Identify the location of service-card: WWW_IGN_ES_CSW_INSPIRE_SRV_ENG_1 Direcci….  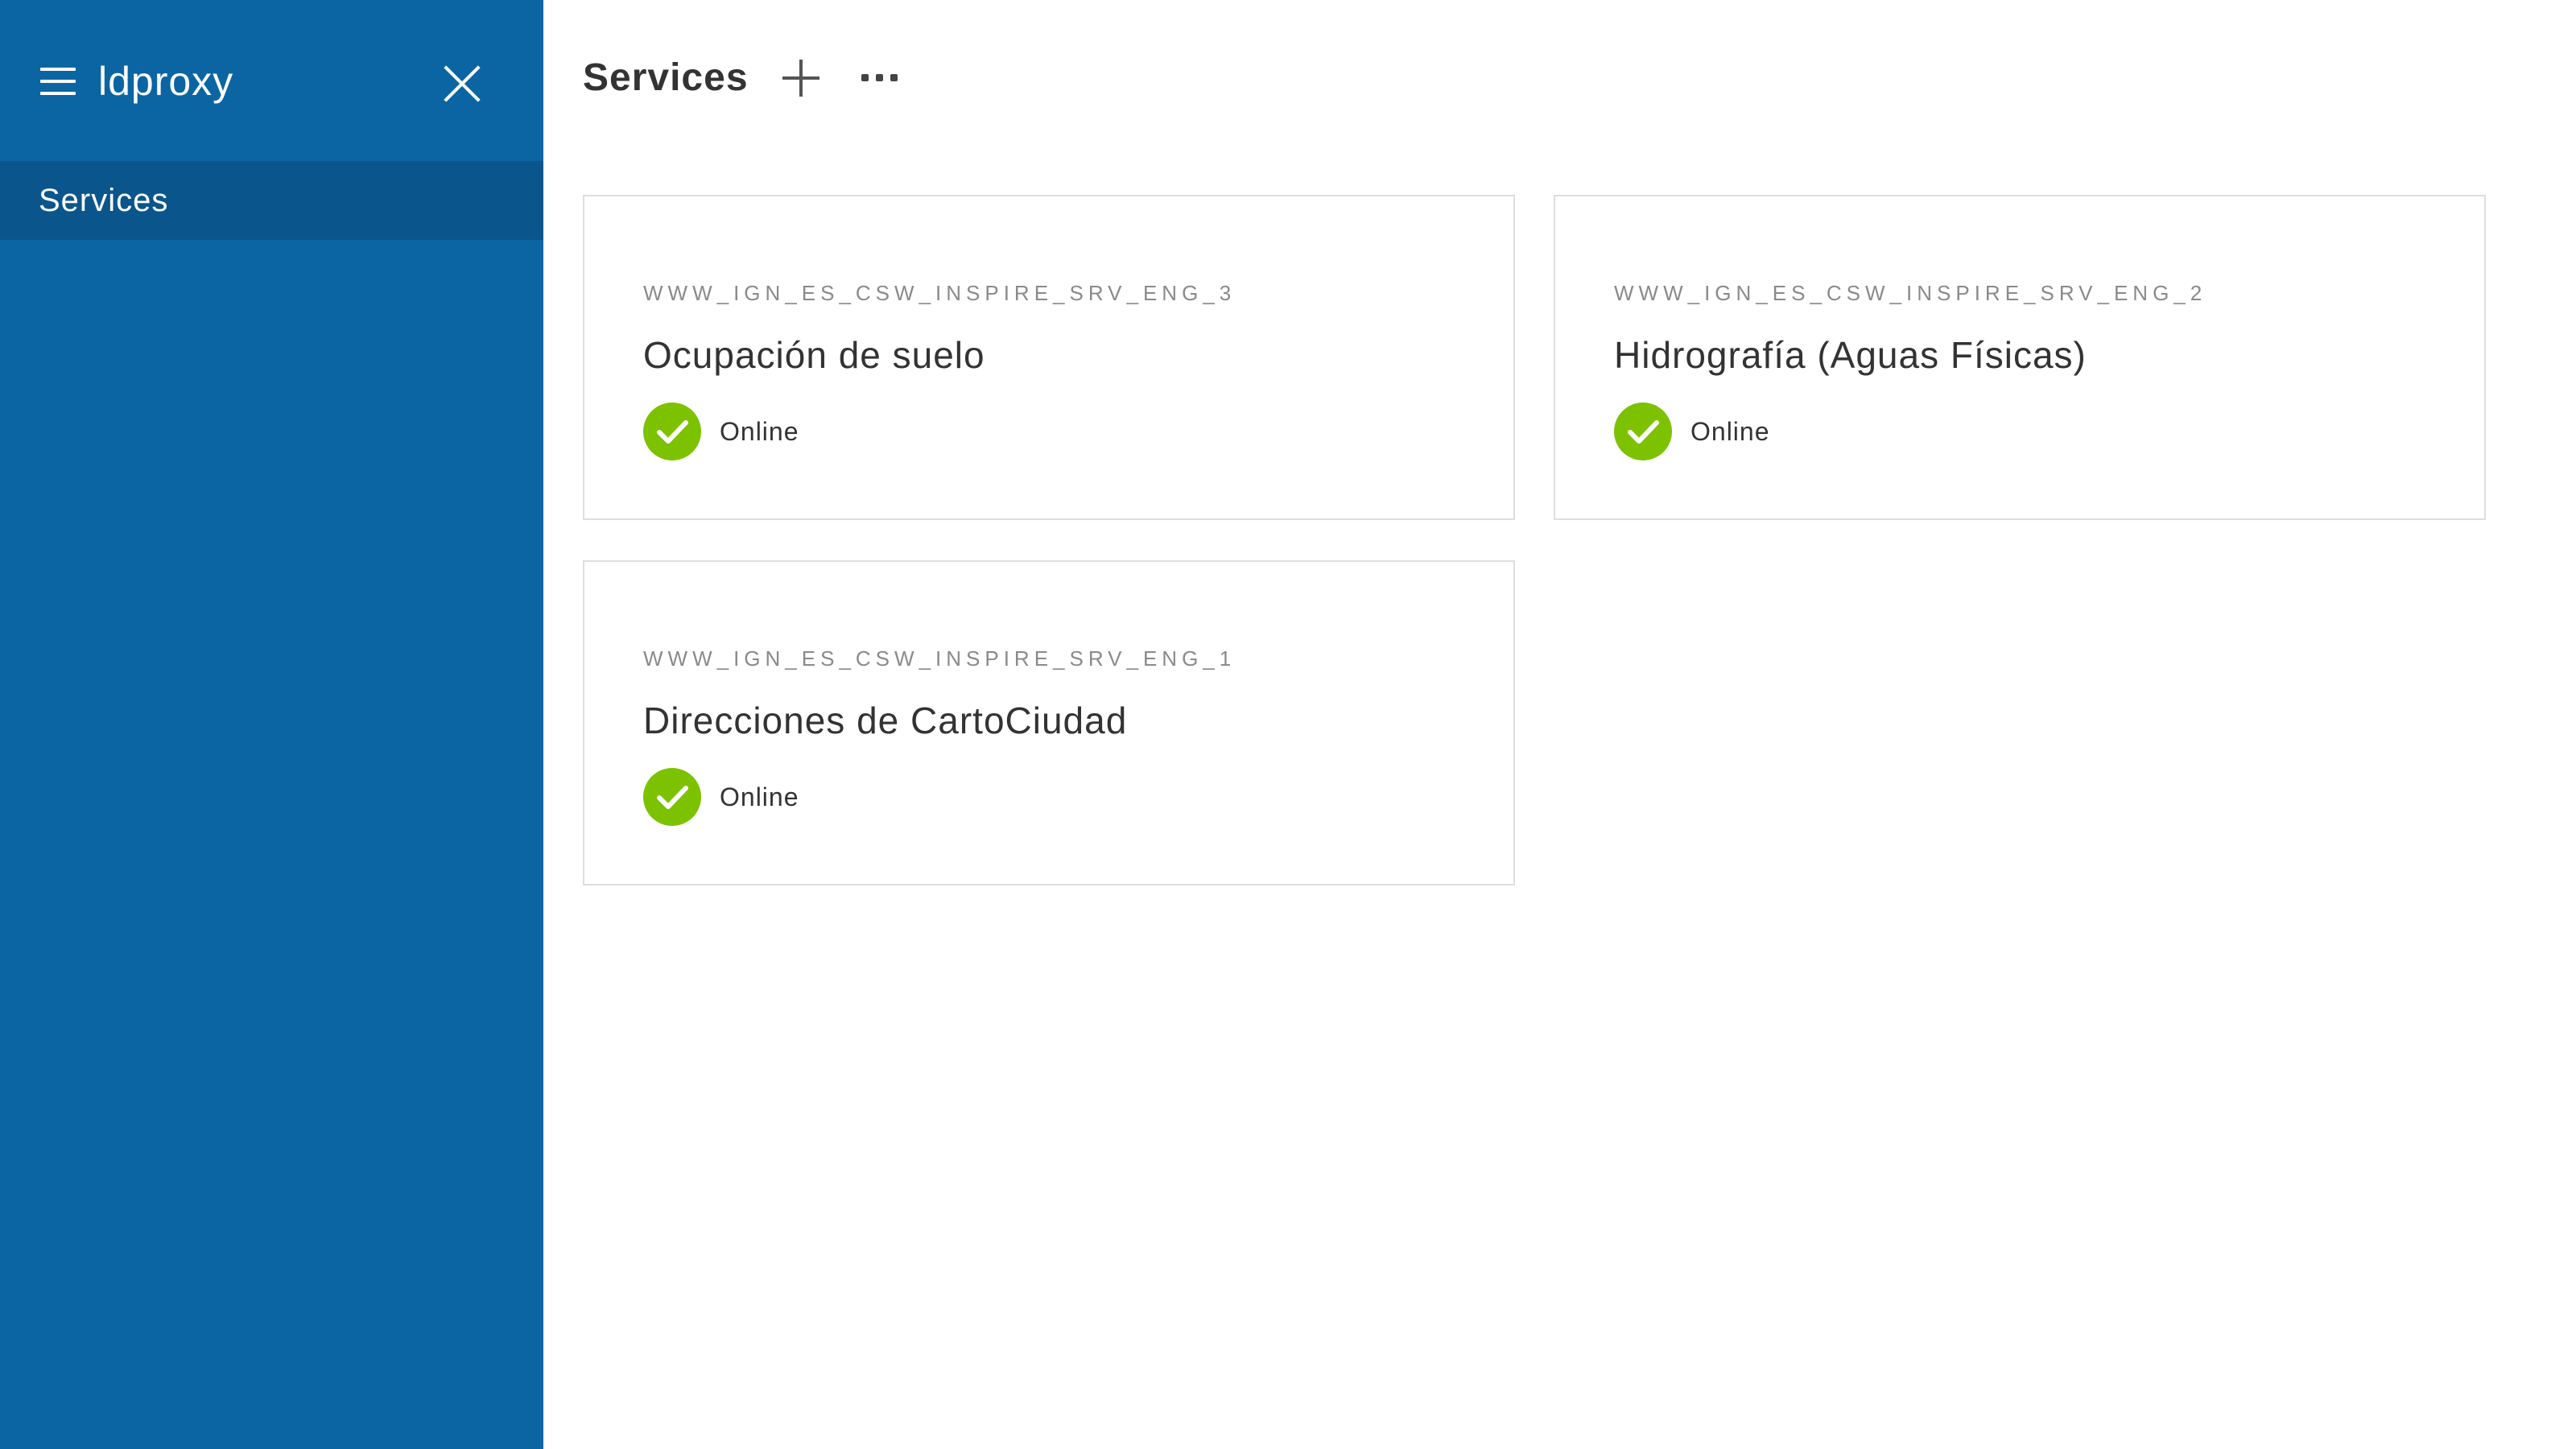
(1049, 723).